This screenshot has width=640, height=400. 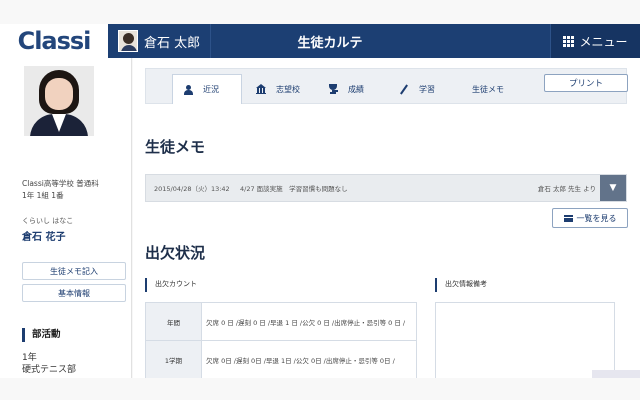 I want to click on student-kana: くらいし はなこ, so click(x=48, y=221).